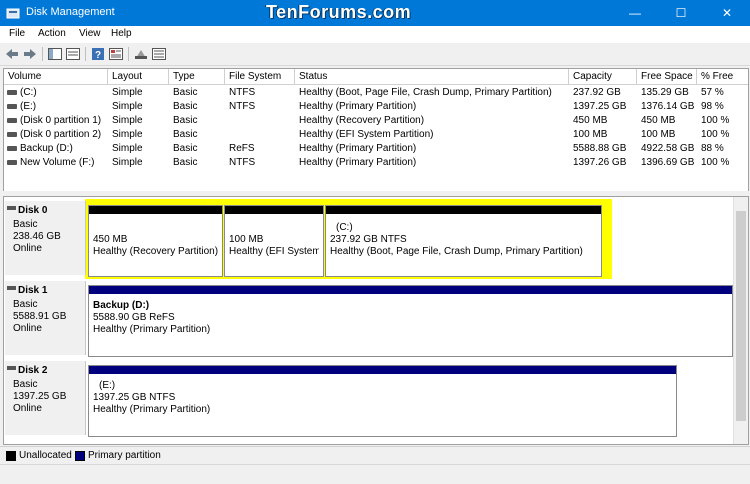 The image size is (750, 484). What do you see at coordinates (727, 13) in the screenshot?
I see `close-button: ✕` at bounding box center [727, 13].